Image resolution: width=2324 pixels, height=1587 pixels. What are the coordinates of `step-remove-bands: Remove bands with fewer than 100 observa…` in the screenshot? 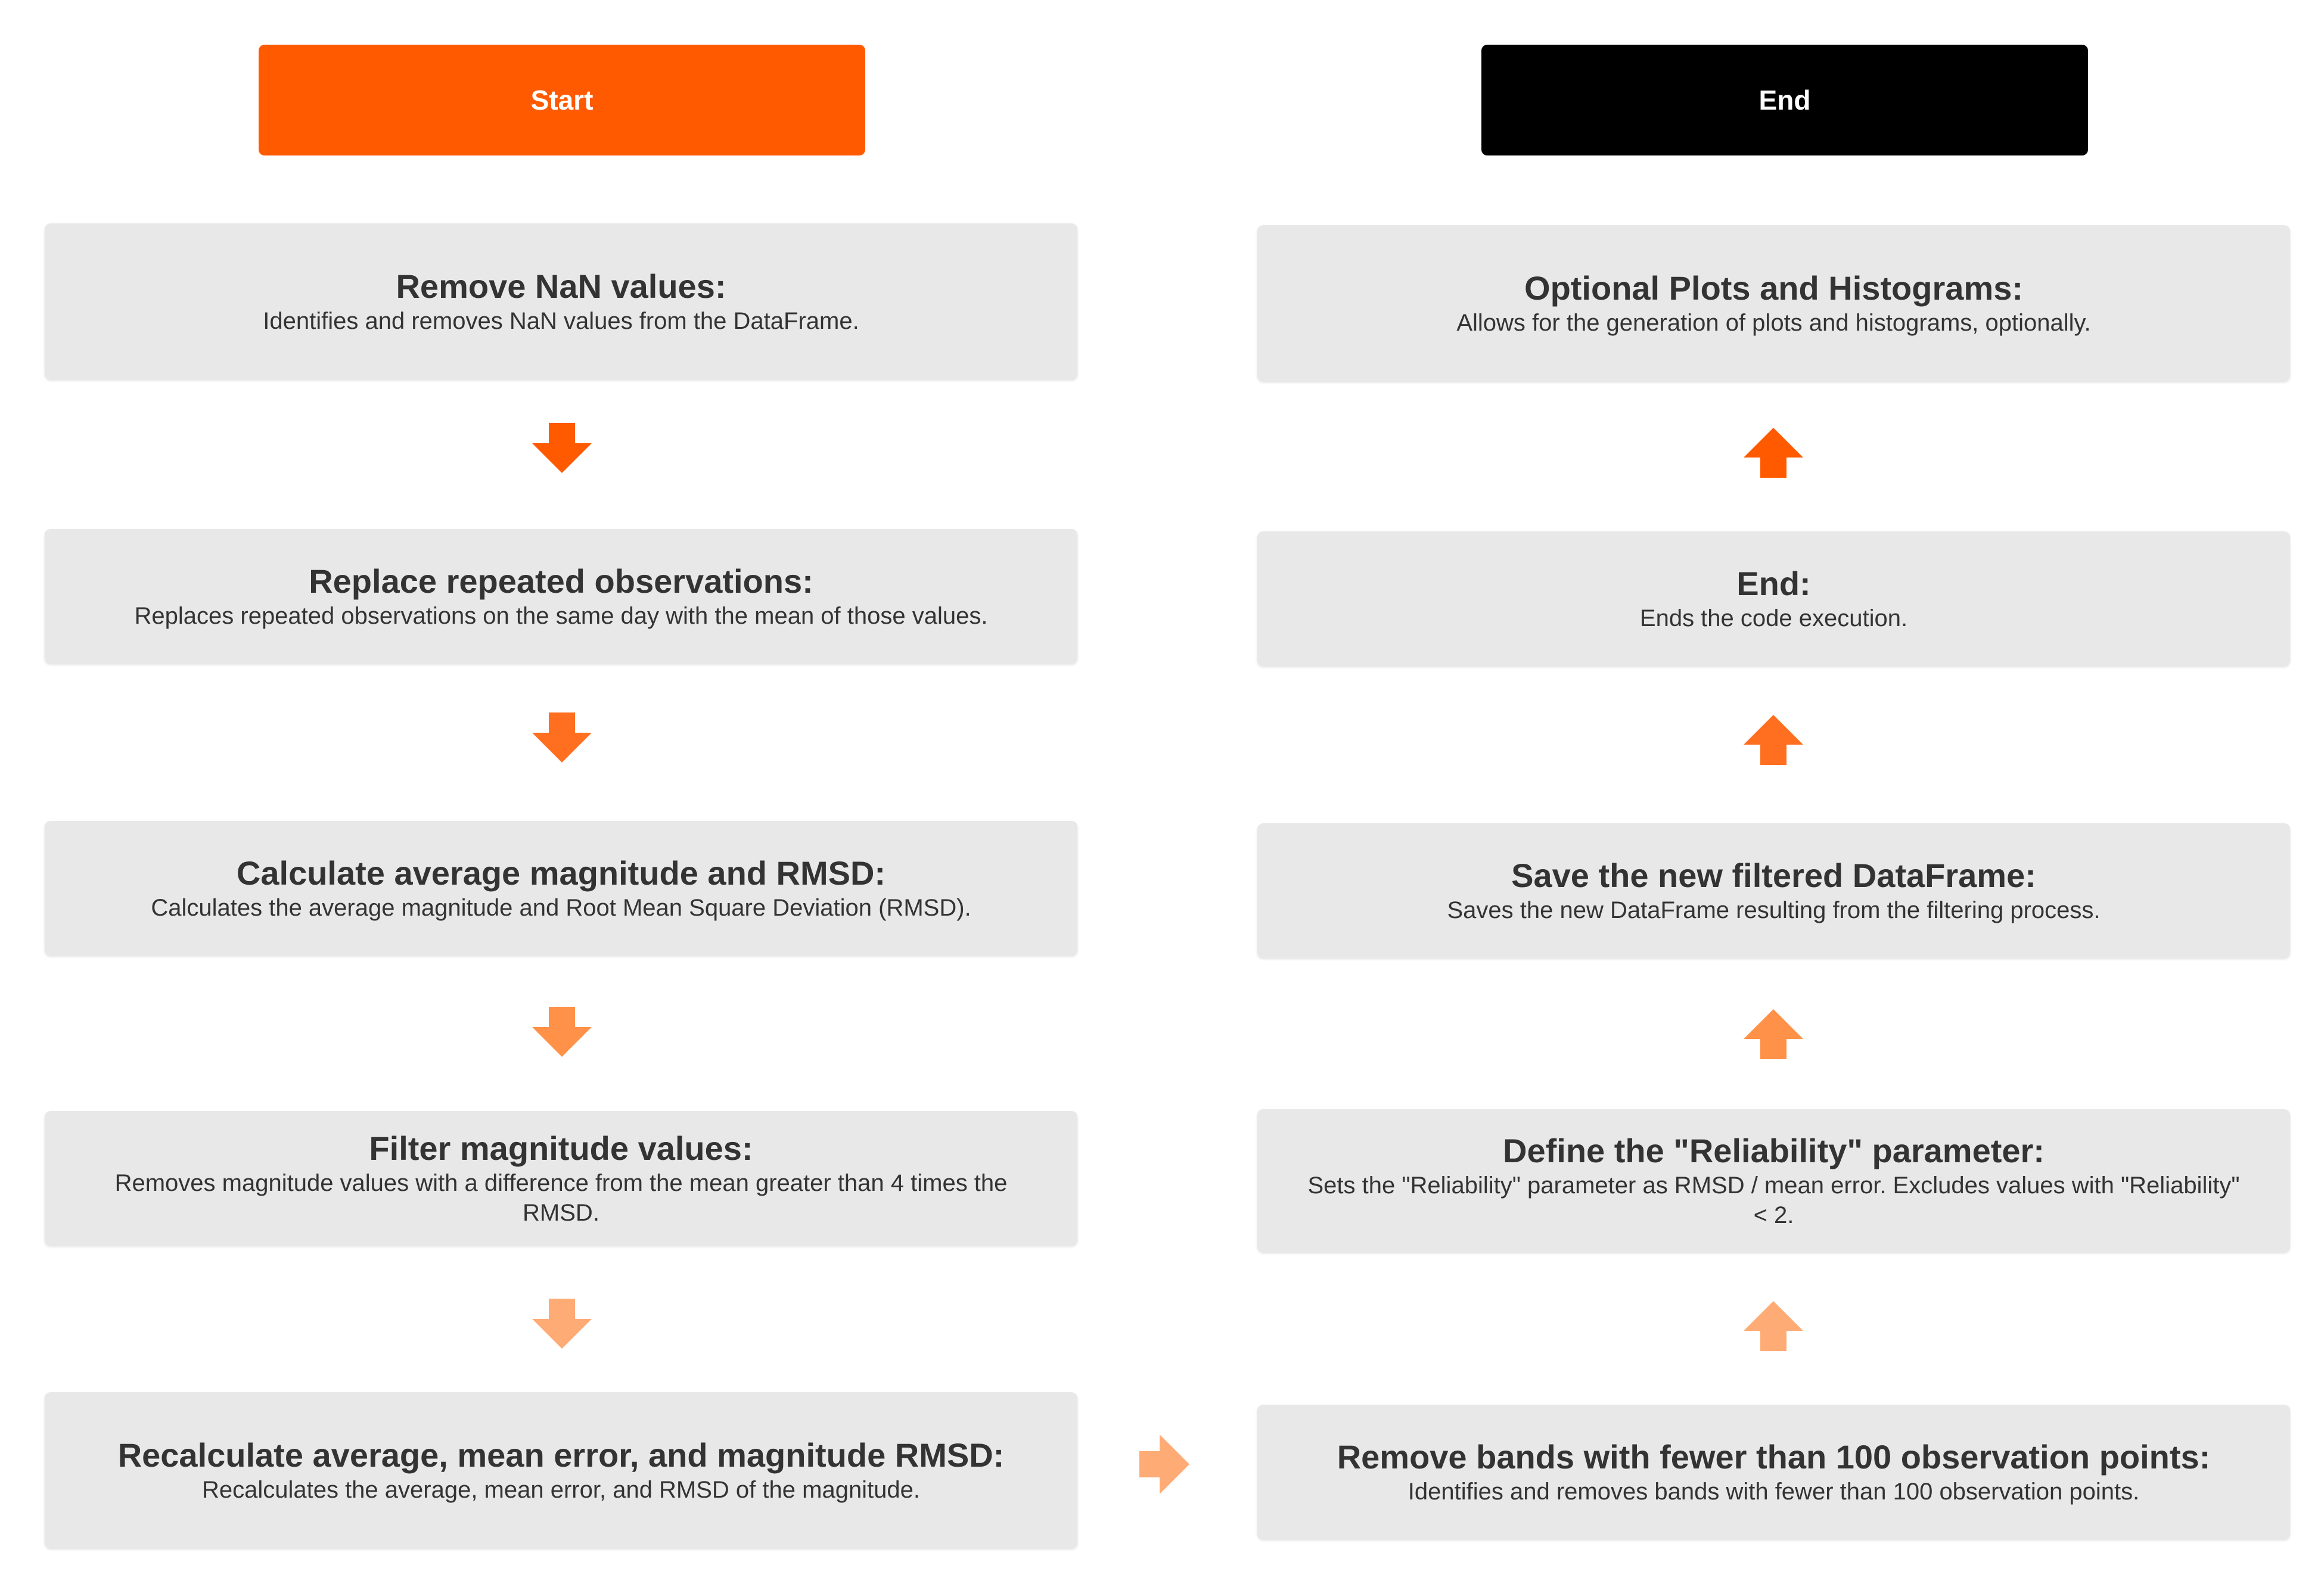 It's located at (1773, 1472).